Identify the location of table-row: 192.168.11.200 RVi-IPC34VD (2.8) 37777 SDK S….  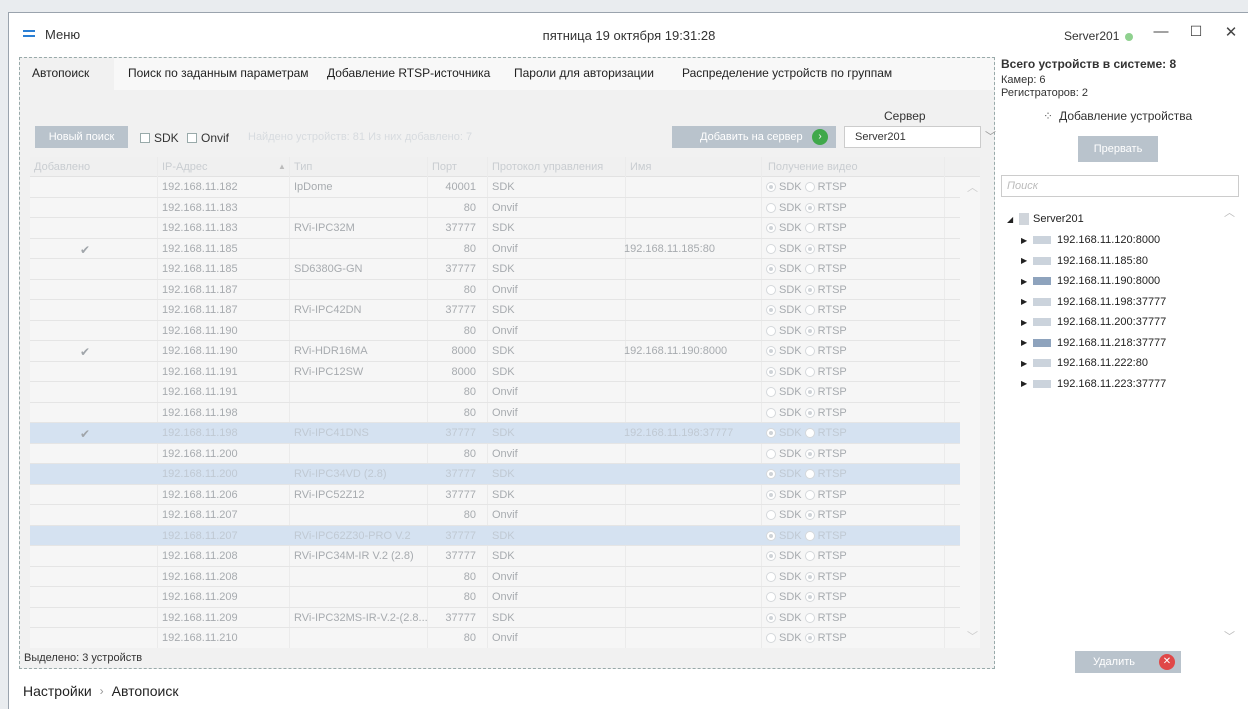
(495, 474).